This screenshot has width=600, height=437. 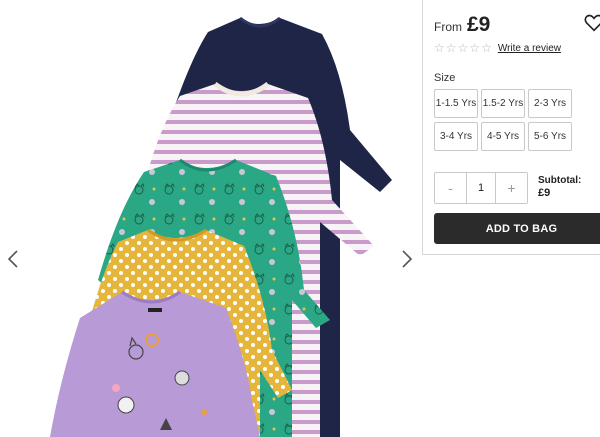 I want to click on price-row: From £9, so click(x=462, y=25).